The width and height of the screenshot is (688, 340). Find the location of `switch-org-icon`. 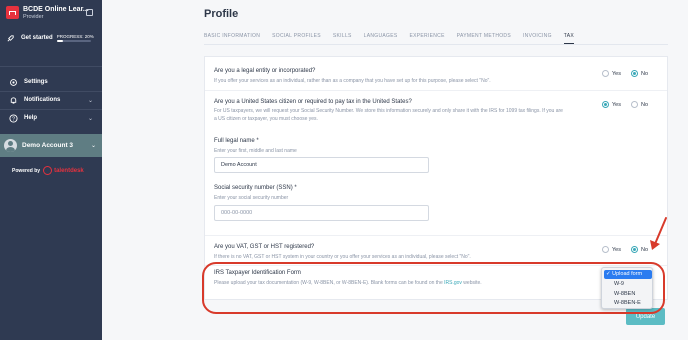

switch-org-icon is located at coordinates (89, 12).